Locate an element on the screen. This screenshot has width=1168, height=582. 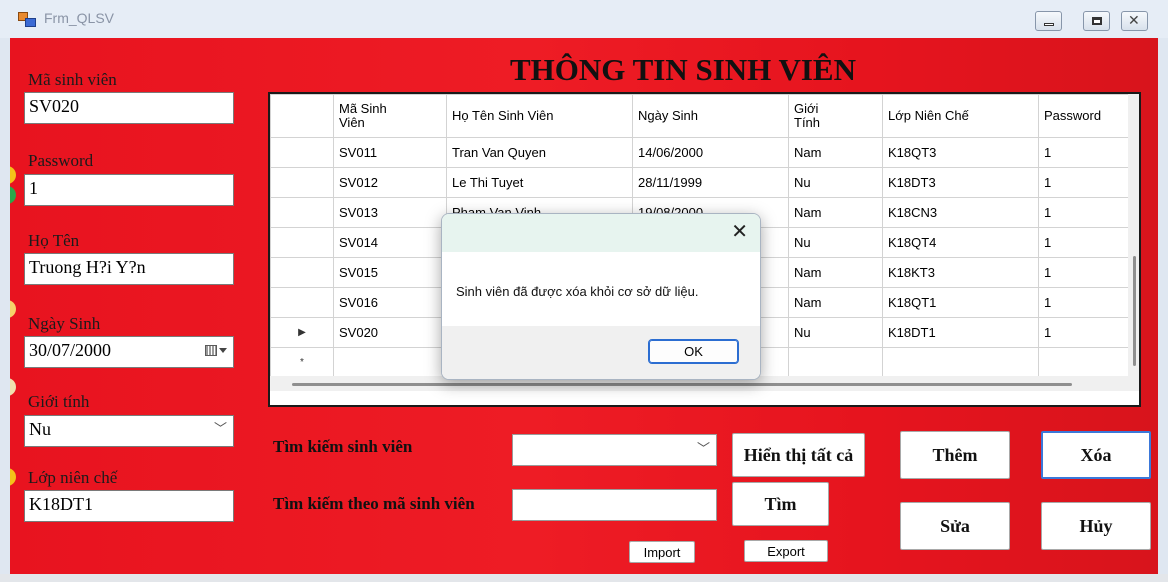
calendar-dropdown-icon is located at coordinates (216, 351).